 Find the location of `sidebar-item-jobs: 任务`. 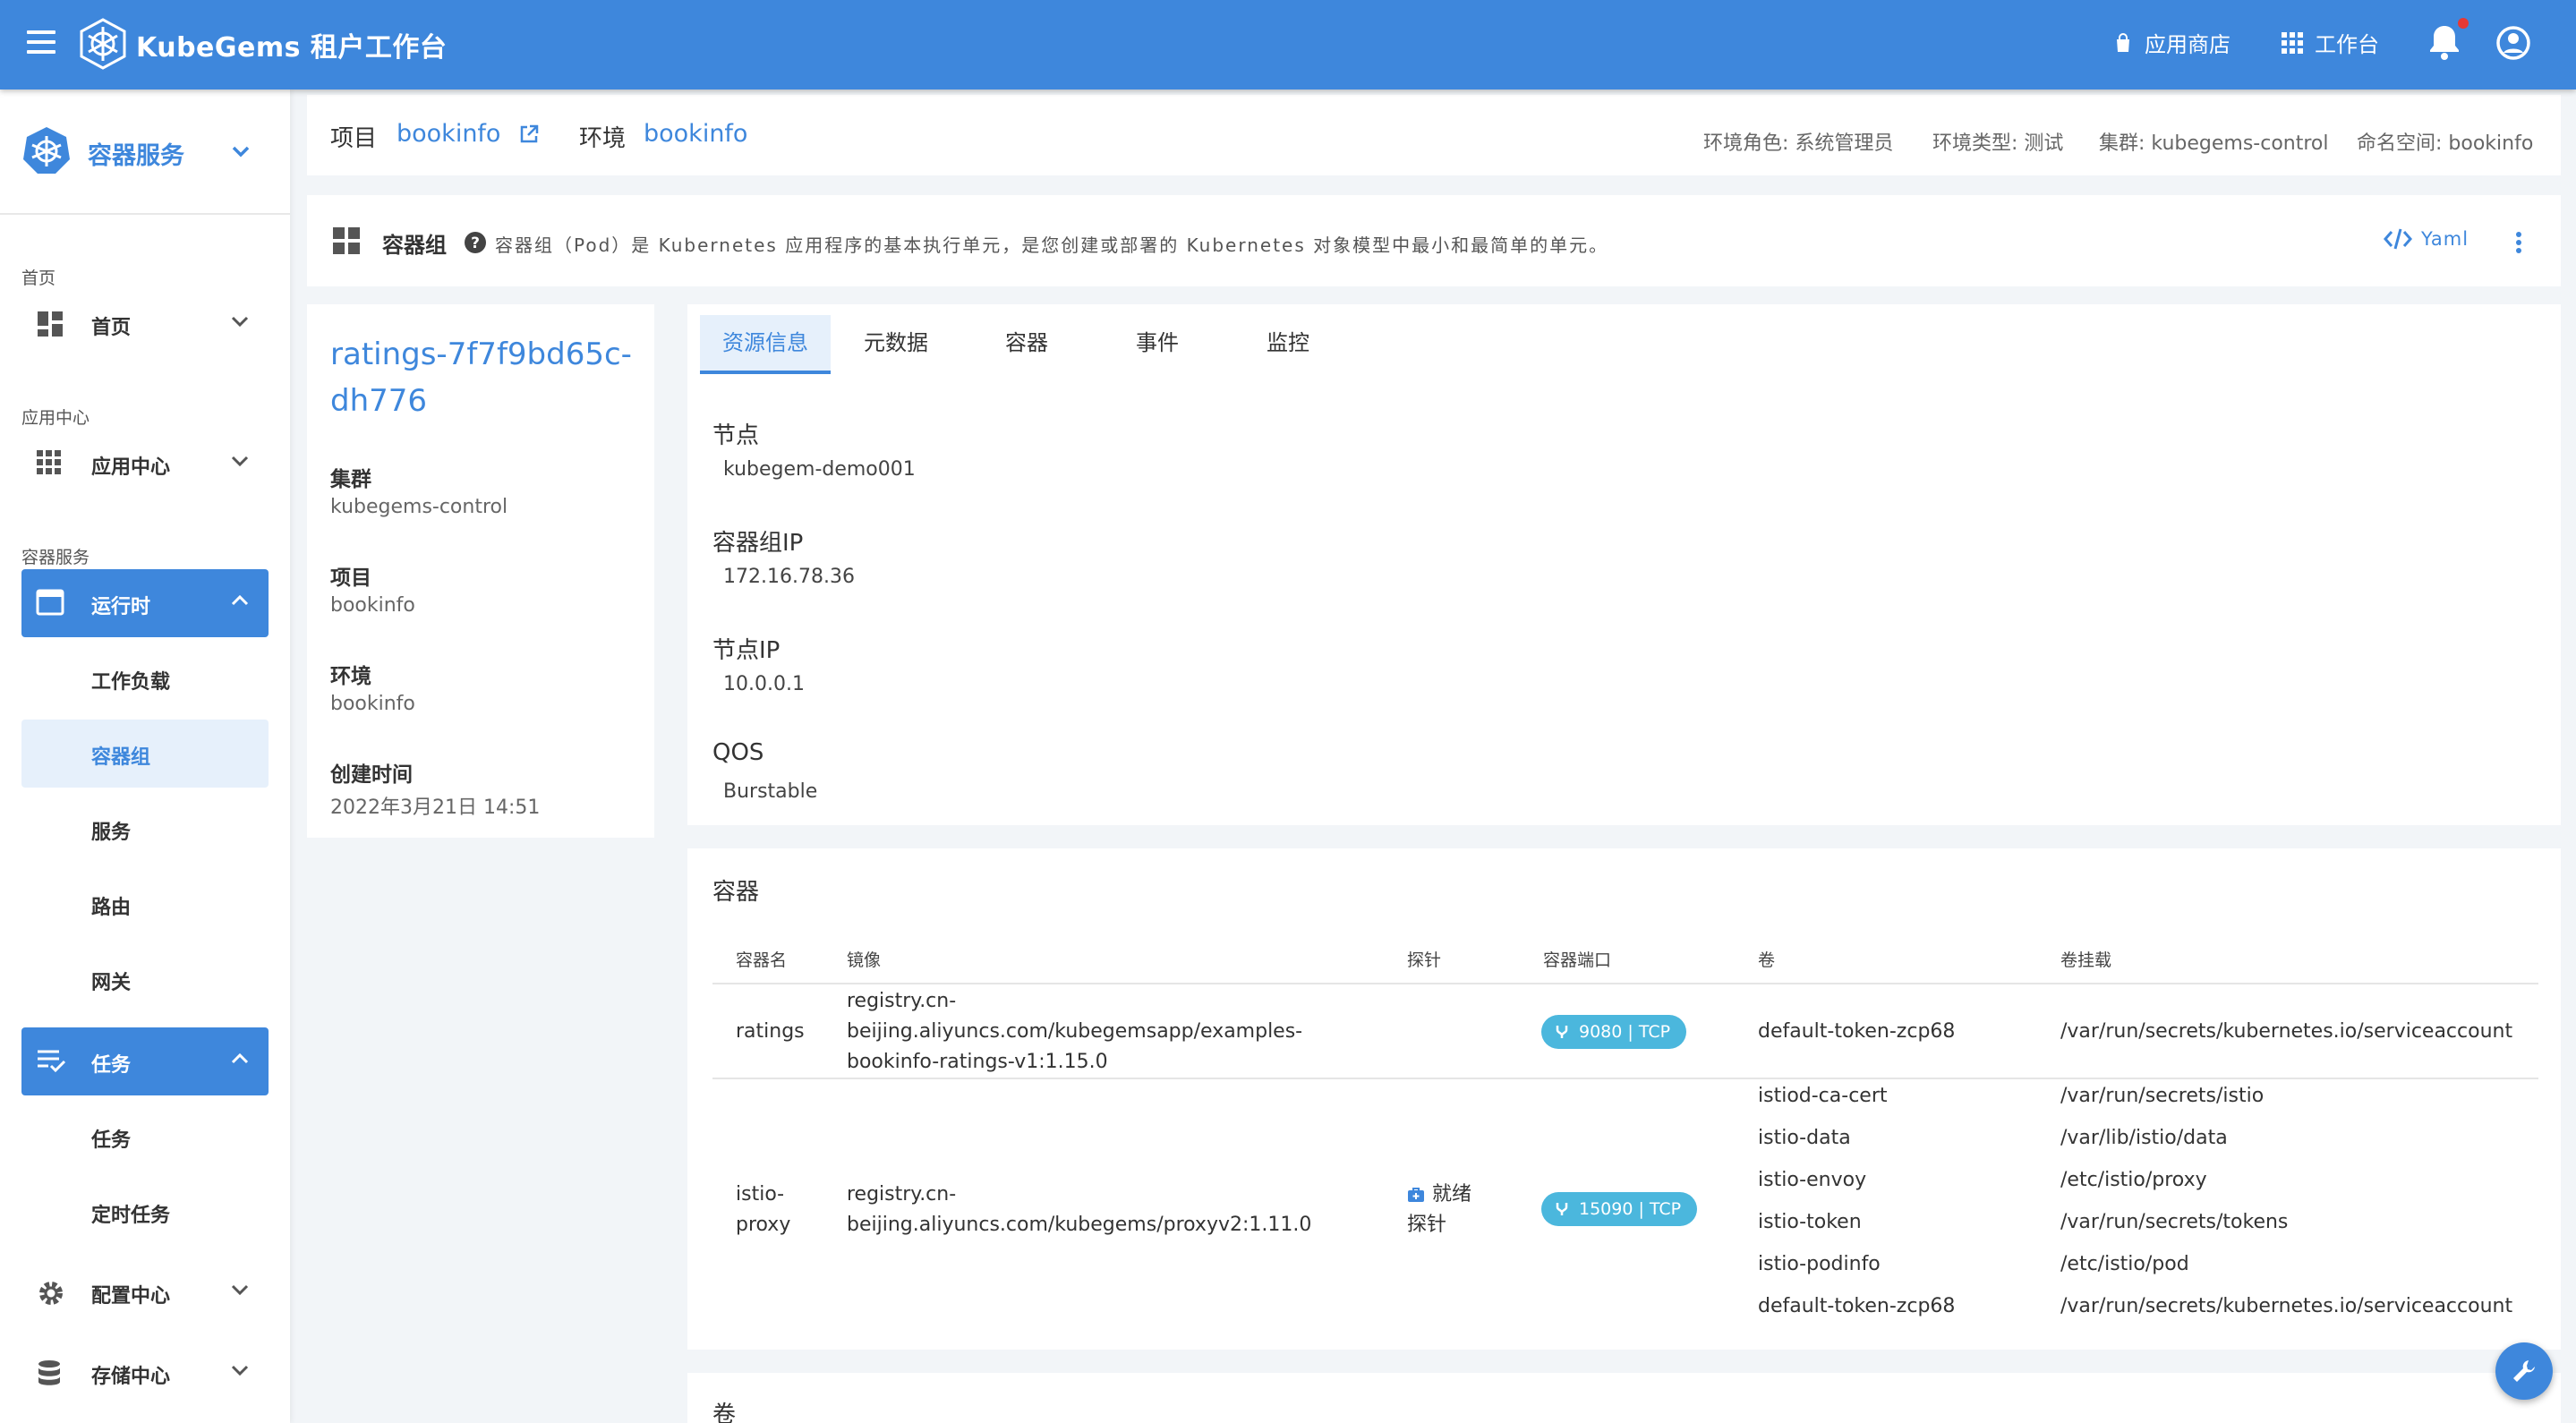

sidebar-item-jobs: 任务 is located at coordinates (145, 1061).